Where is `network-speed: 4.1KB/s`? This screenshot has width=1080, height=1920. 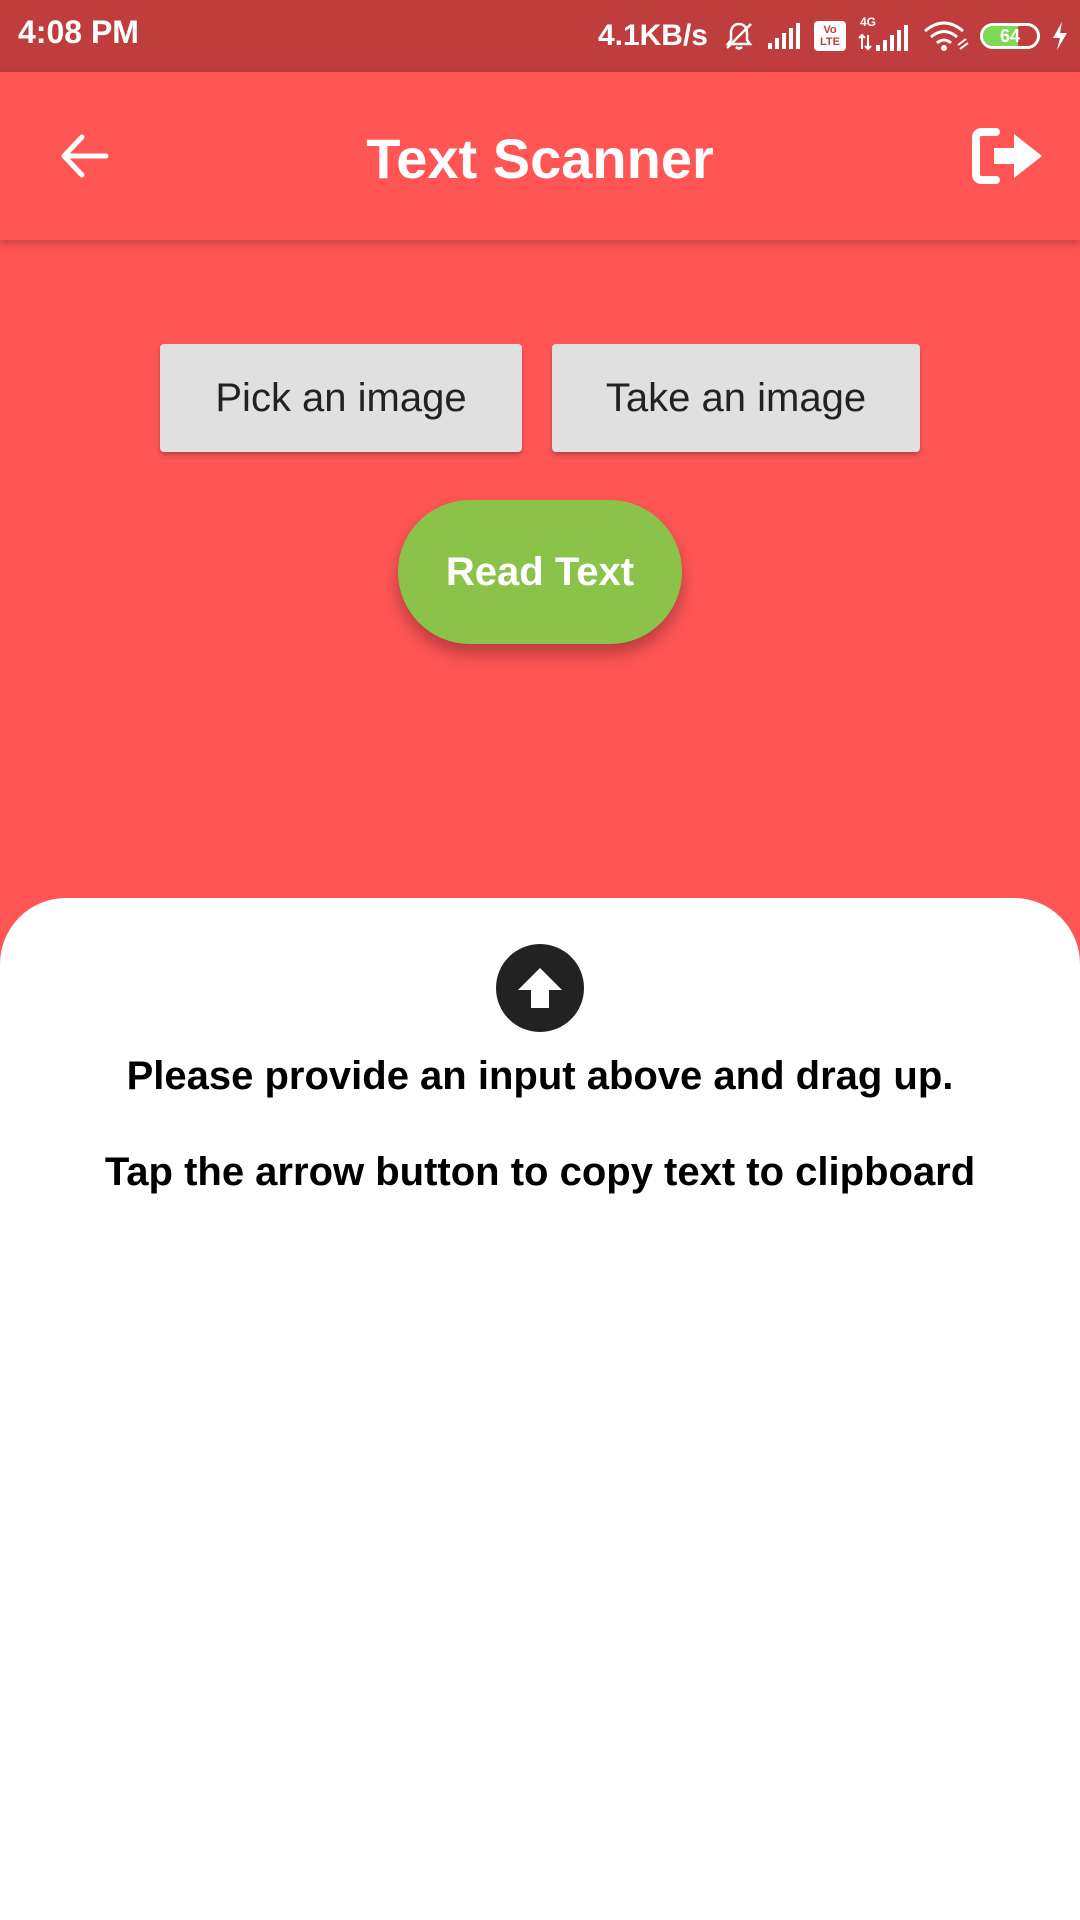
network-speed: 4.1KB/s is located at coordinates (652, 35).